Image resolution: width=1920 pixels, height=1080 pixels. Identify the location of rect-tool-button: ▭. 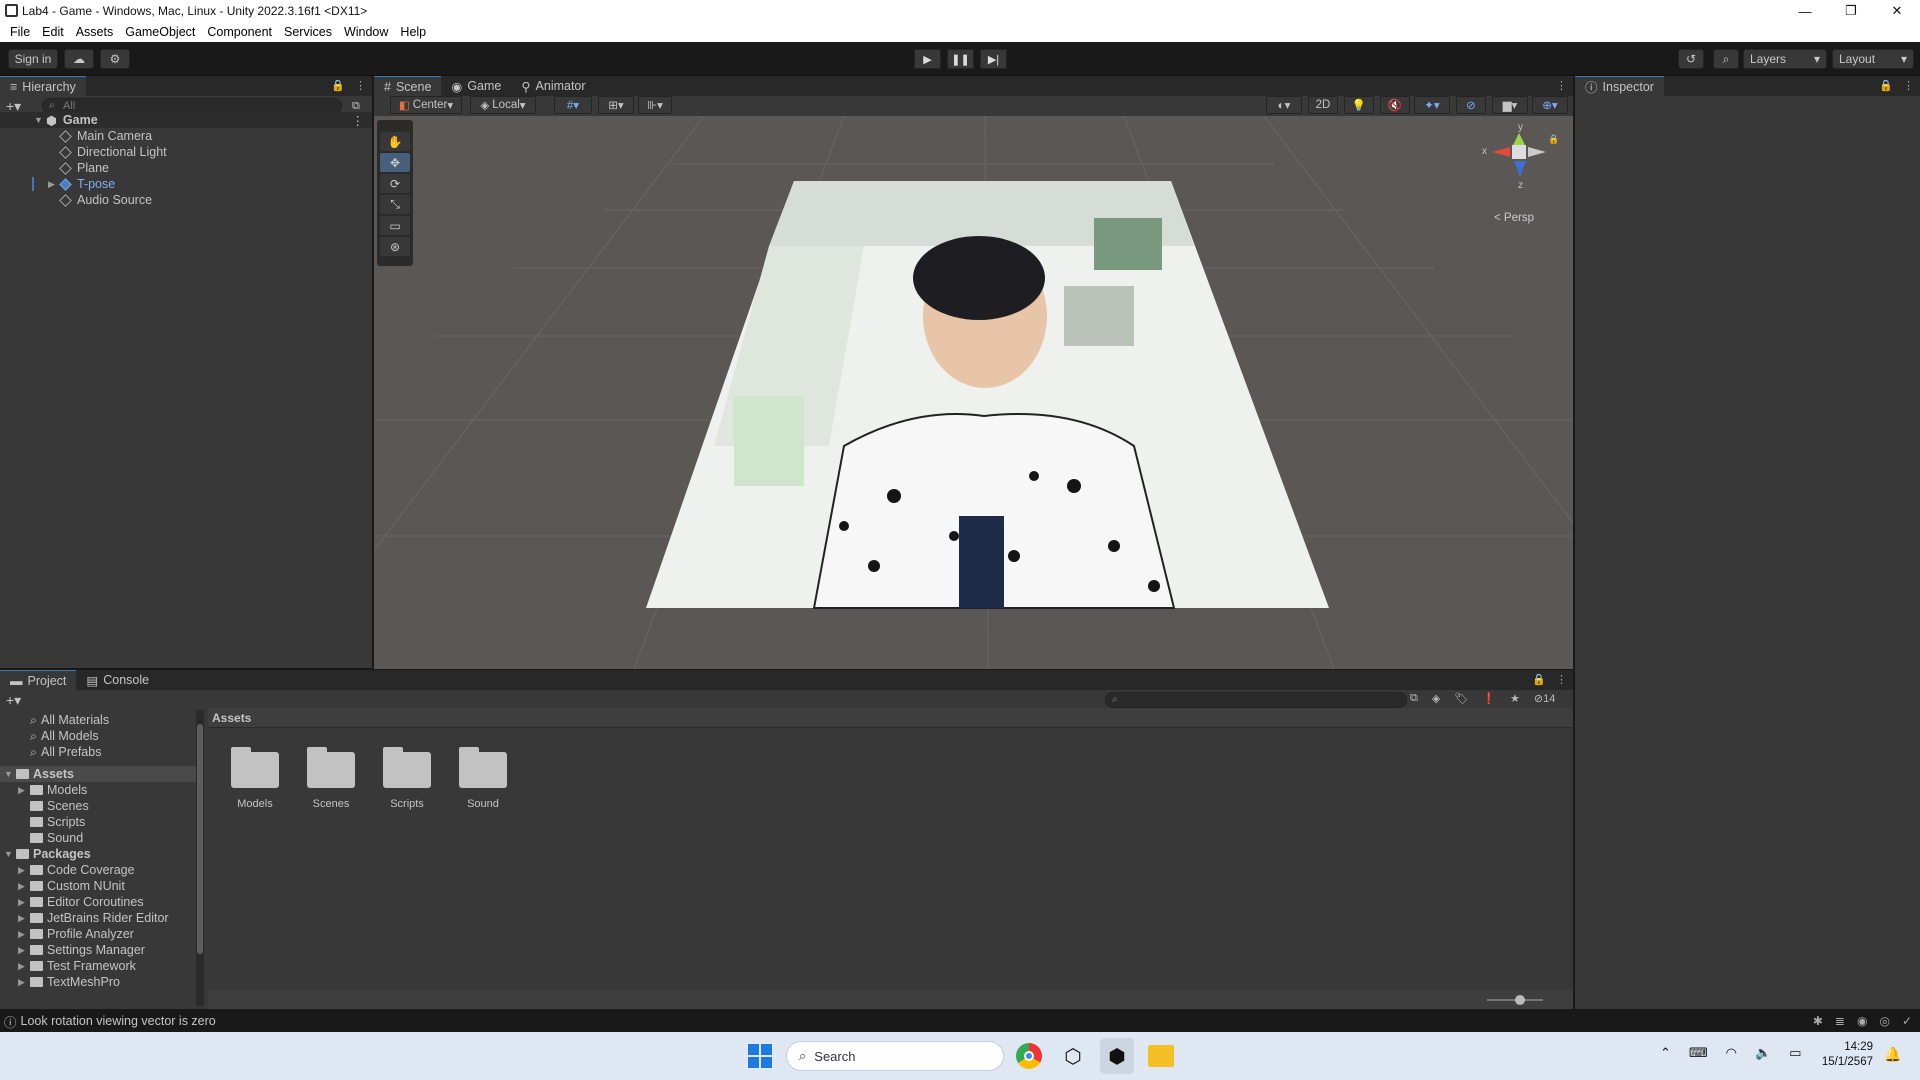
(395, 225).